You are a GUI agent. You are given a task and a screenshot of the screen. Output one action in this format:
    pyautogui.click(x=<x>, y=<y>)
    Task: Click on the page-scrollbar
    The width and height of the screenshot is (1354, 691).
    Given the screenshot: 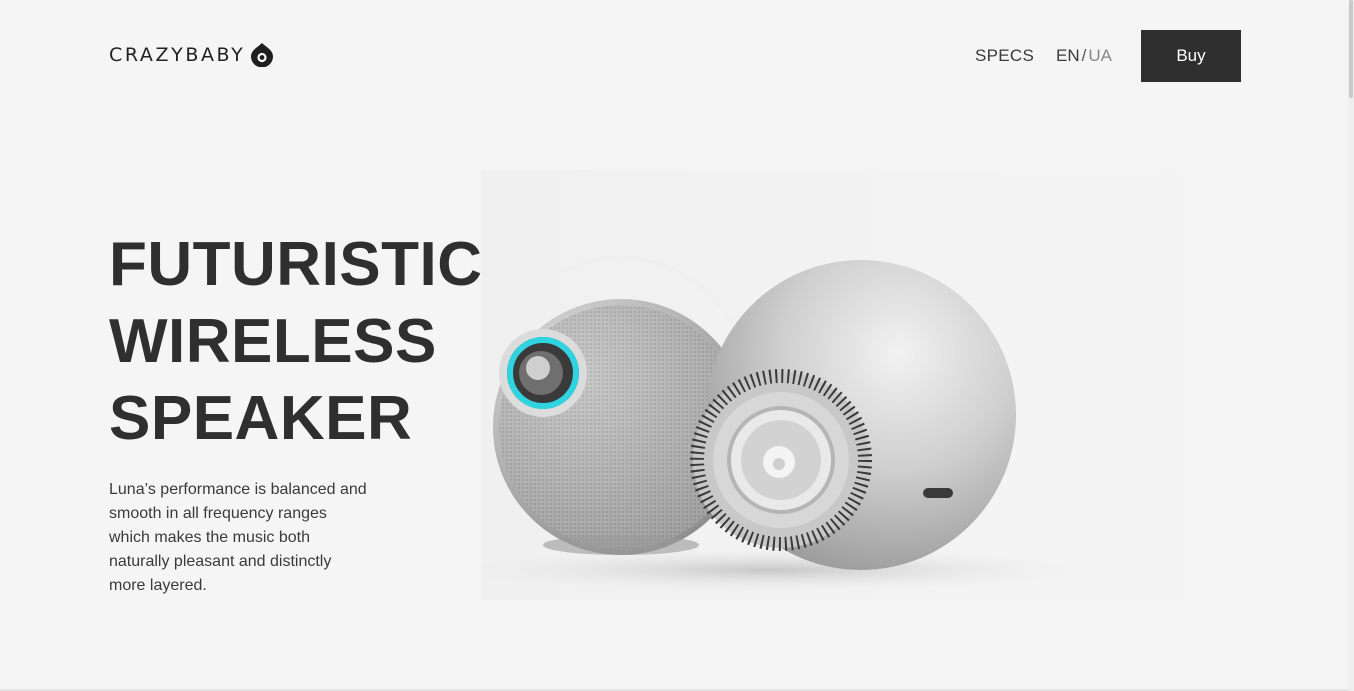 What is the action you would take?
    pyautogui.click(x=1351, y=345)
    